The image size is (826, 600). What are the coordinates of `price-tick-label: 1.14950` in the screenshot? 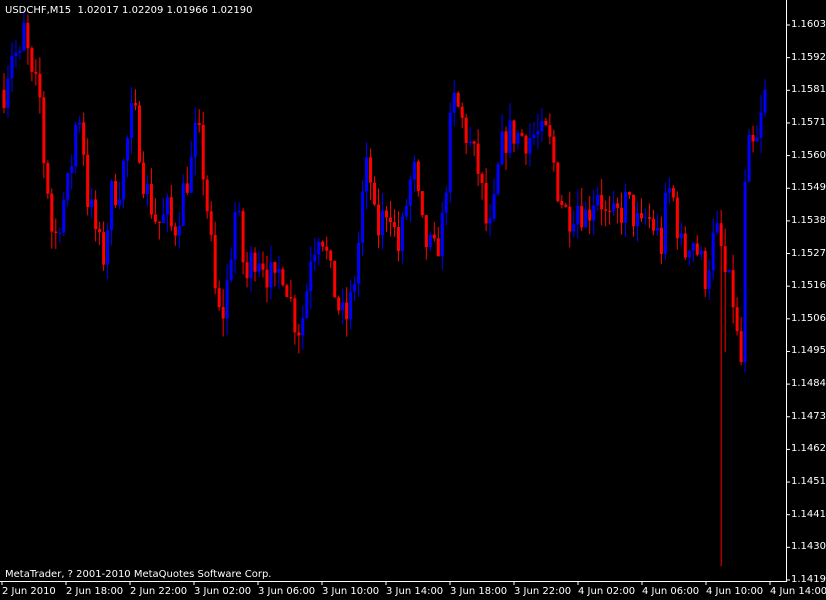 It's located at (808, 350).